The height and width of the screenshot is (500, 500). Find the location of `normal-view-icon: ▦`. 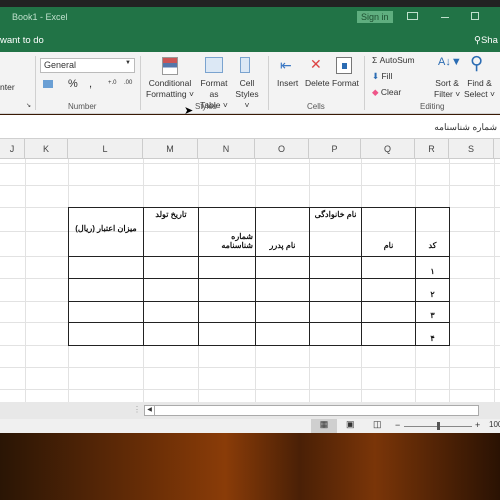

normal-view-icon: ▦ is located at coordinates (324, 426).